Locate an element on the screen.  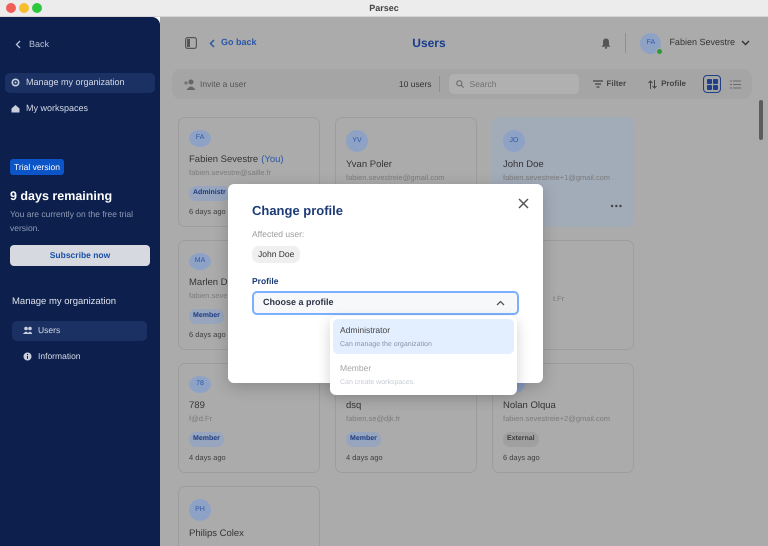
back-link: Back is located at coordinates (30, 44).